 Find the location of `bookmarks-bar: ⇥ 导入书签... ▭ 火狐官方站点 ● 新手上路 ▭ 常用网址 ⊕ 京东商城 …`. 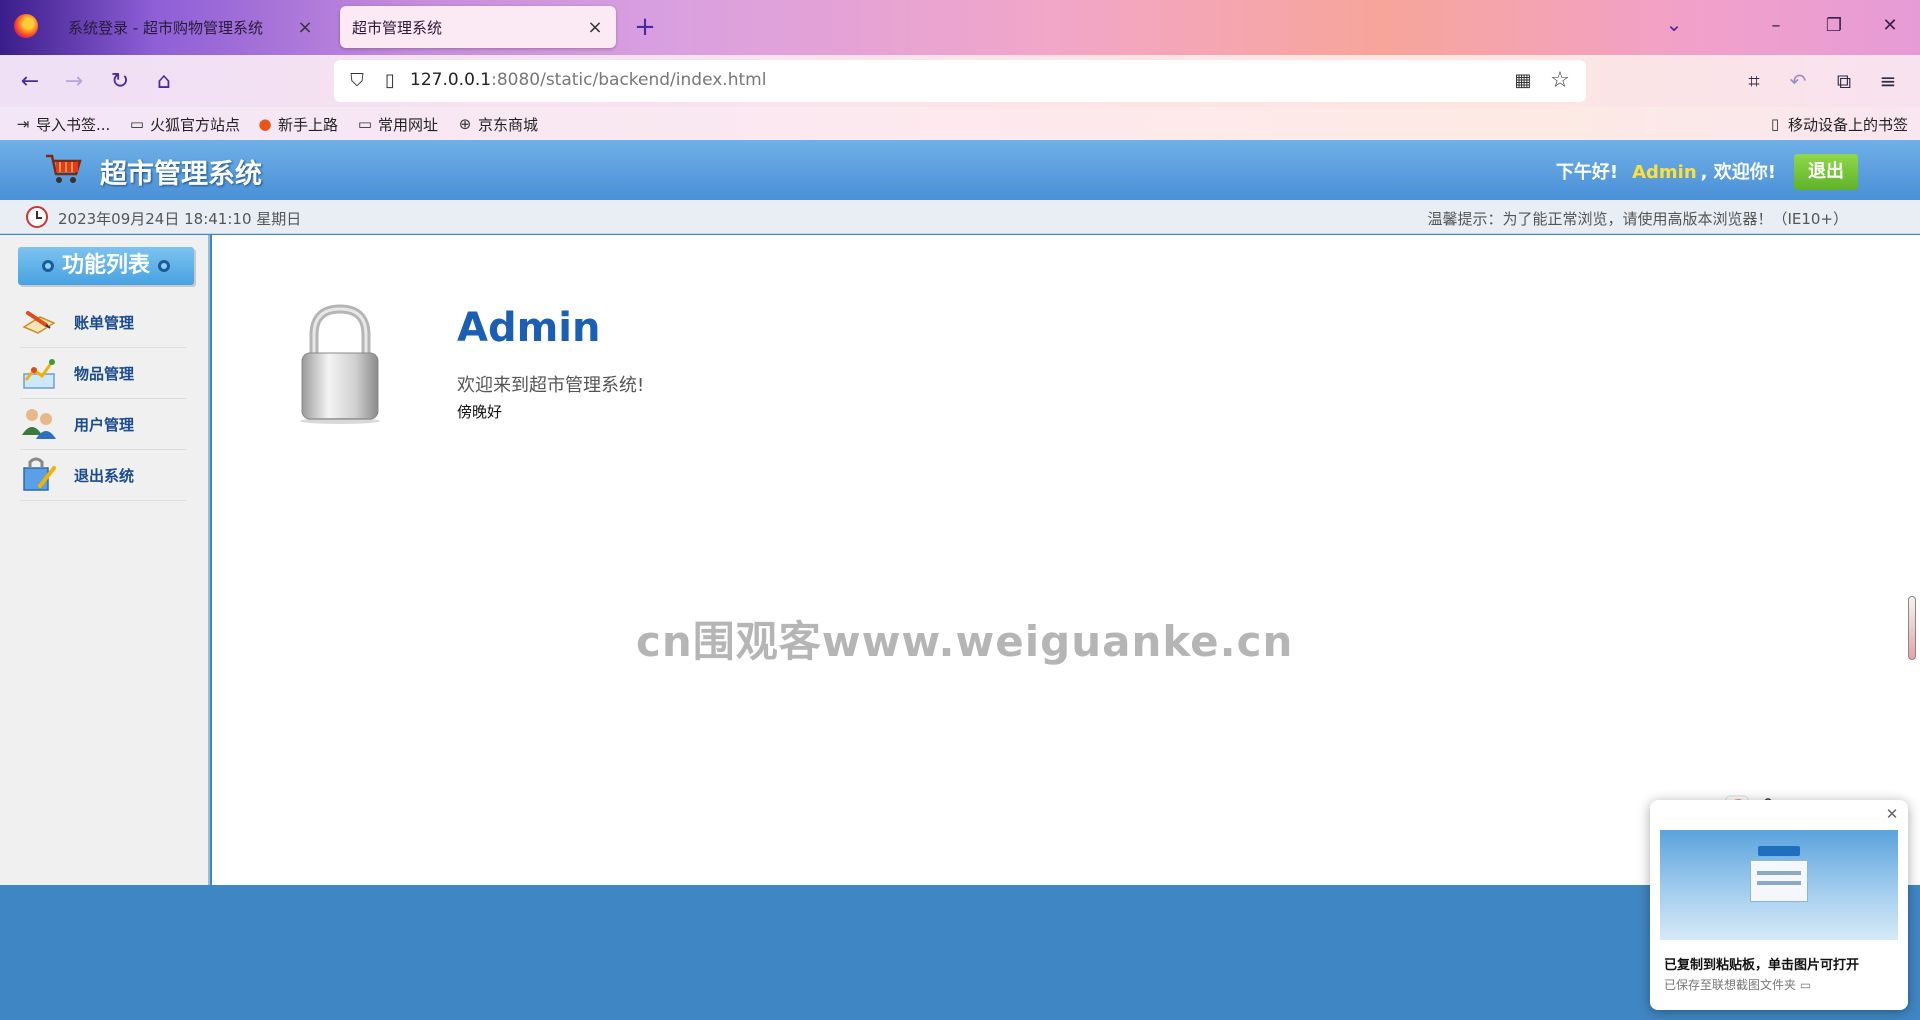

bookmarks-bar: ⇥ 导入书签... ▭ 火狐官方站点 ● 新手上路 ▭ 常用网址 ⊕ 京东商城 … is located at coordinates (960, 123).